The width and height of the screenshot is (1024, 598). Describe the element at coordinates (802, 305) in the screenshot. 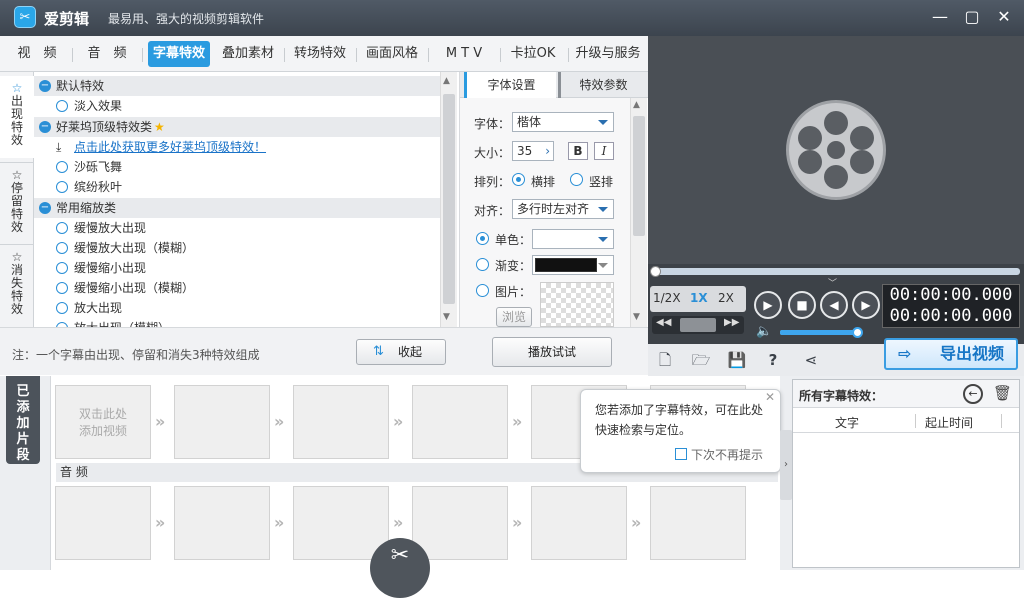

I see `stop-button: ■` at that location.